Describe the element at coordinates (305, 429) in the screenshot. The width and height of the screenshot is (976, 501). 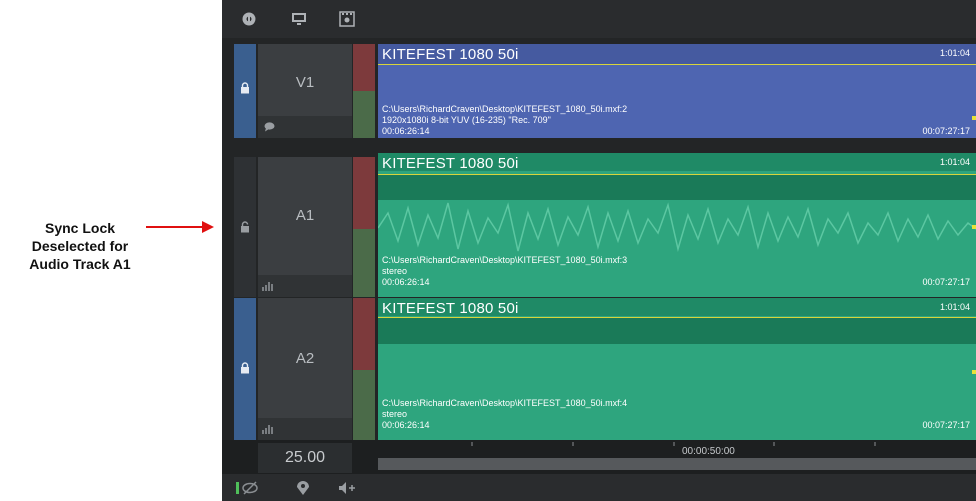
I see `track-subrow-a2` at that location.